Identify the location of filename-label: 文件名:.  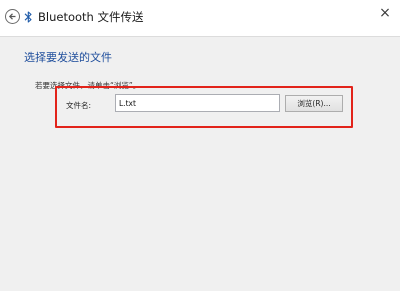
(79, 105).